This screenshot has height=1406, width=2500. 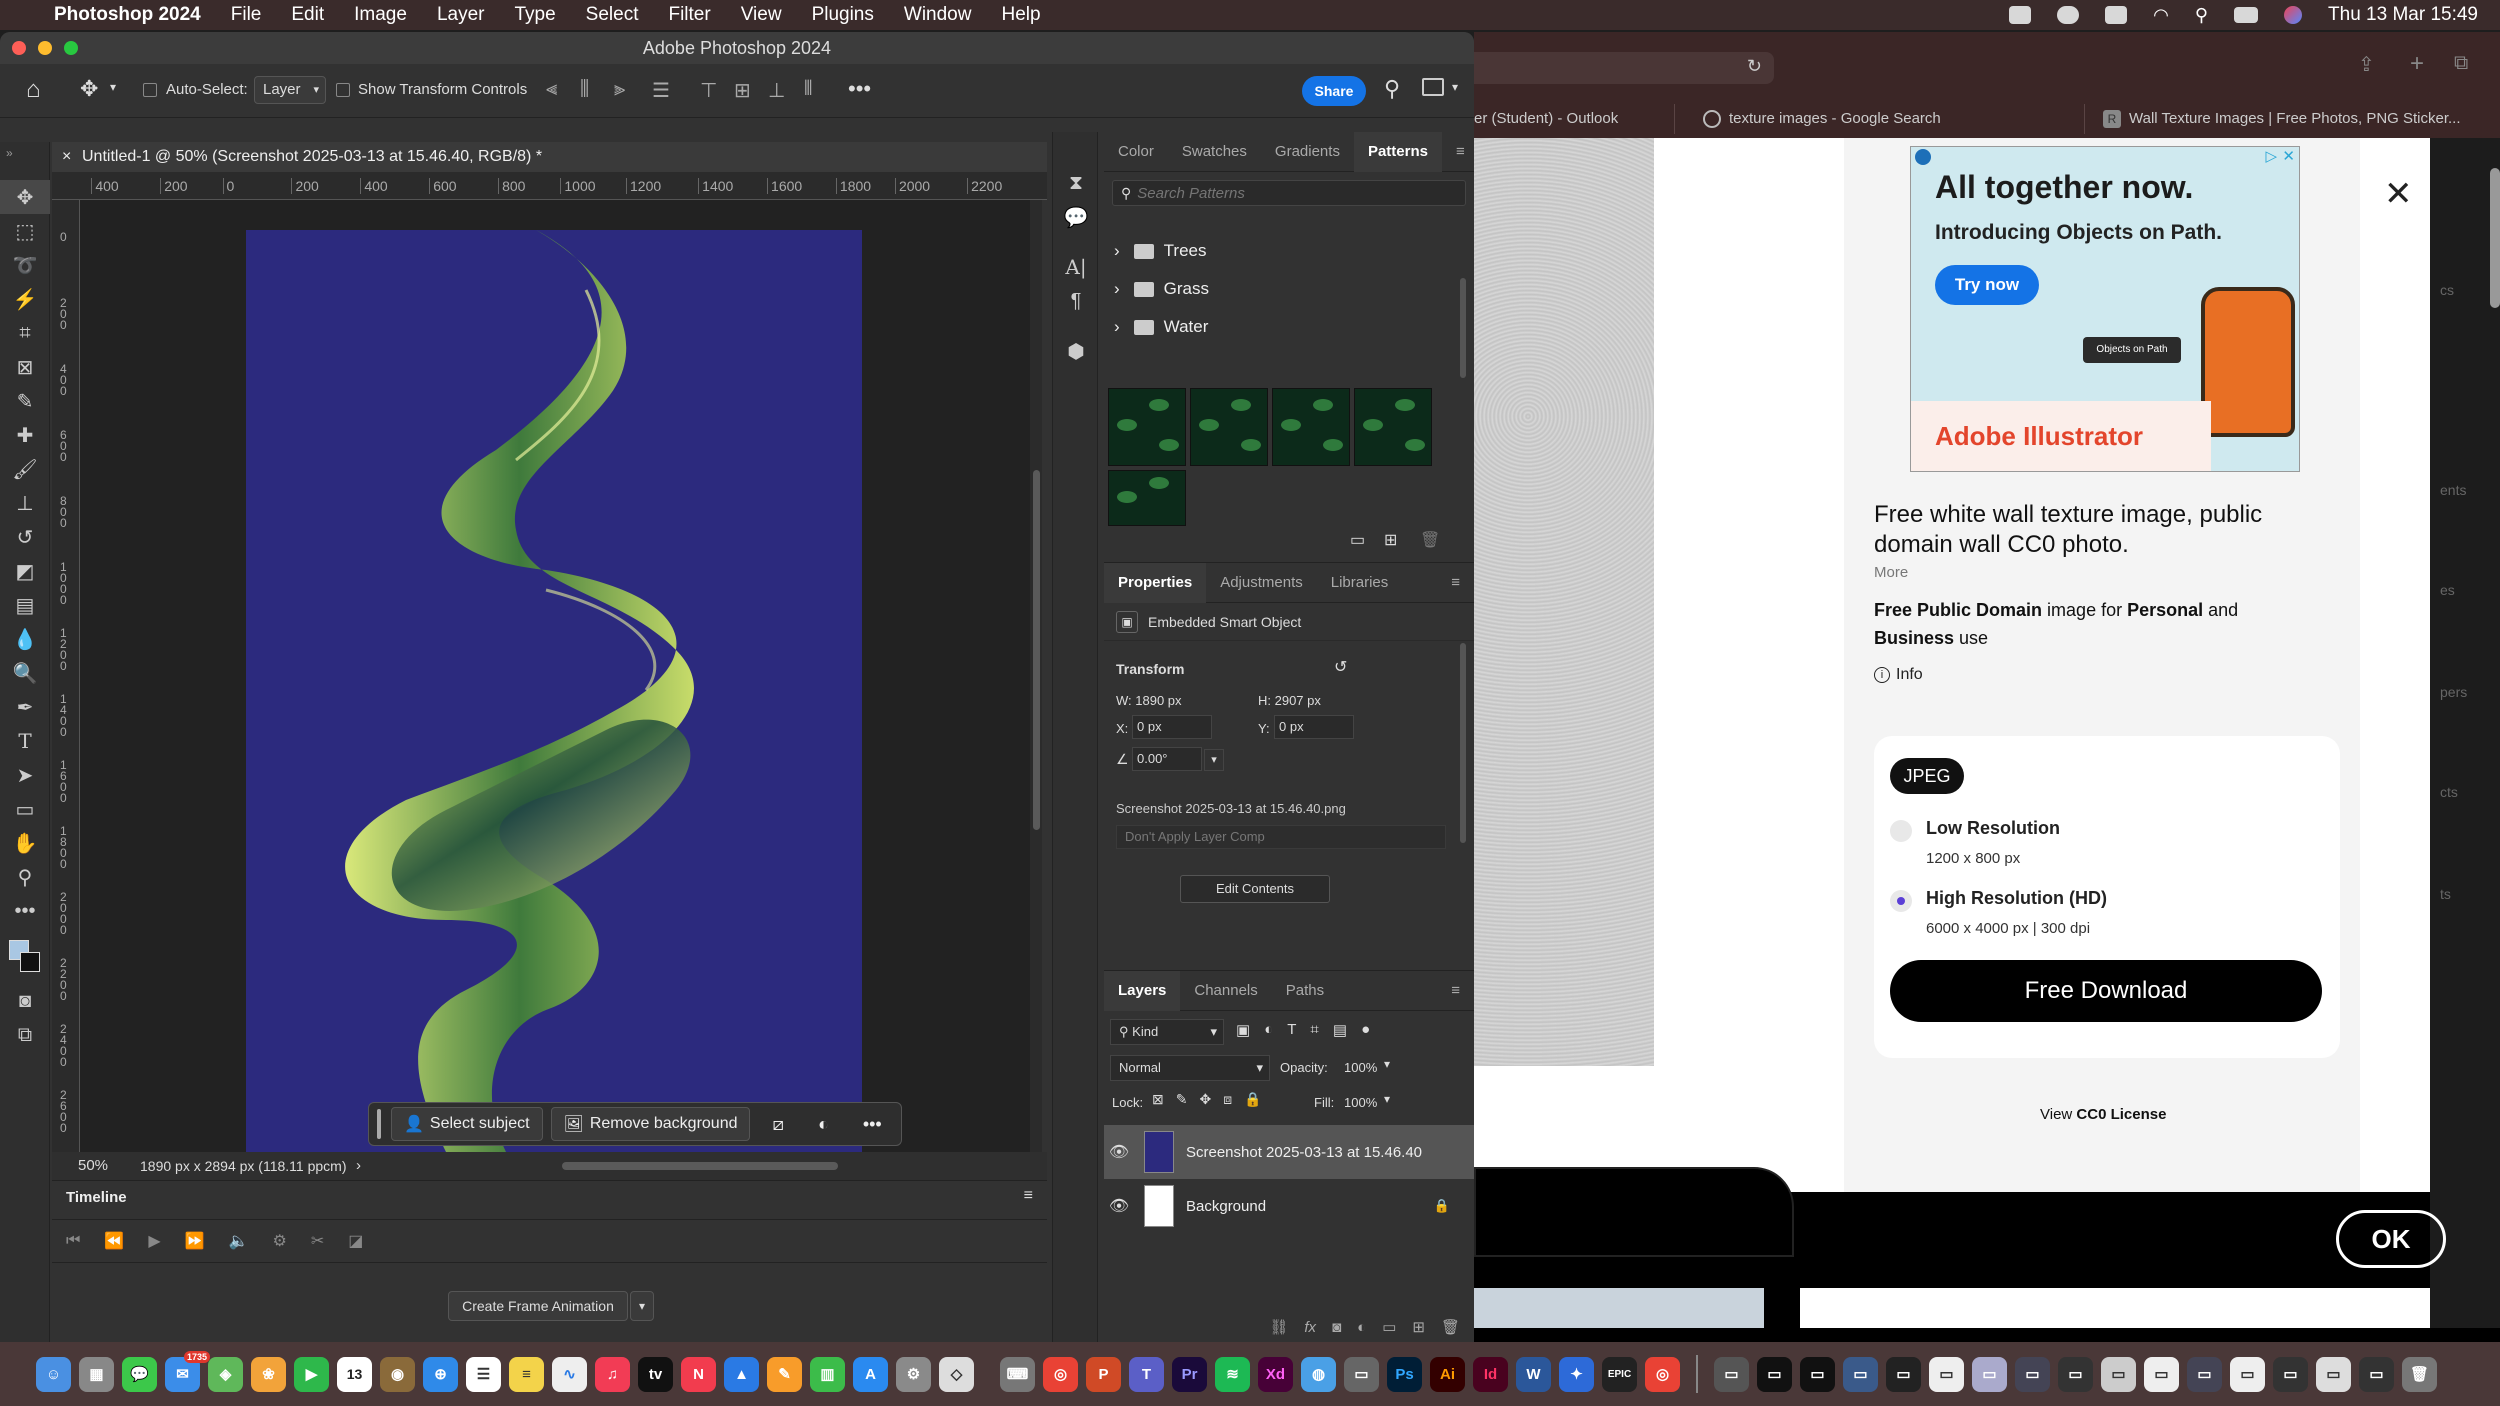 What do you see at coordinates (73, 1241) in the screenshot?
I see `go-to-first-frame-icon: ⏮` at bounding box center [73, 1241].